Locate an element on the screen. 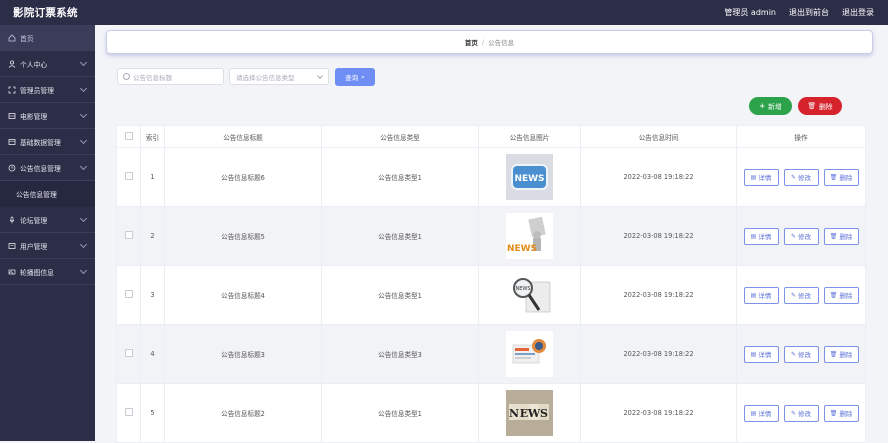 This screenshot has width=888, height=443. sidebar-item-profile: 个人中心 is located at coordinates (47, 64).